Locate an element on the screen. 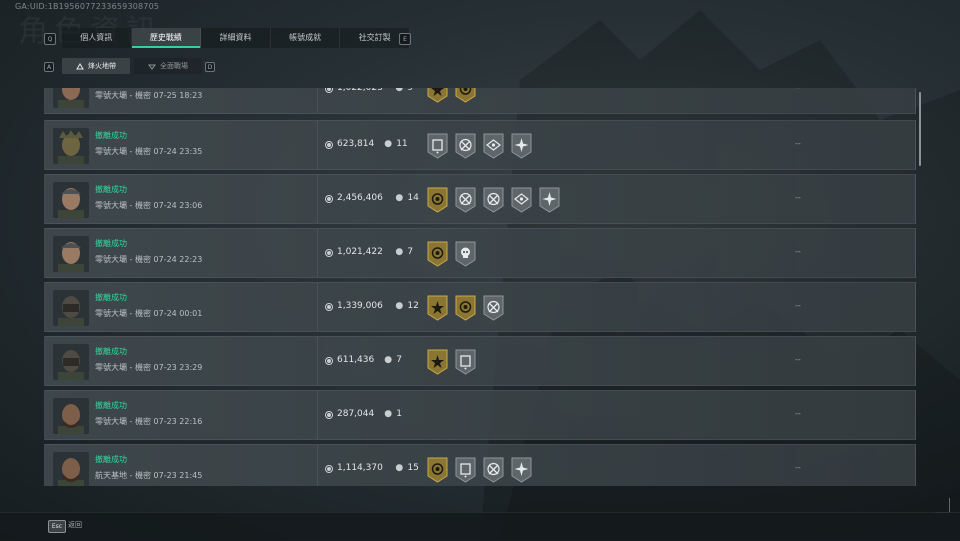 This screenshot has height=541, width=960. subtab-operations: 烽火地帶 is located at coordinates (96, 66).